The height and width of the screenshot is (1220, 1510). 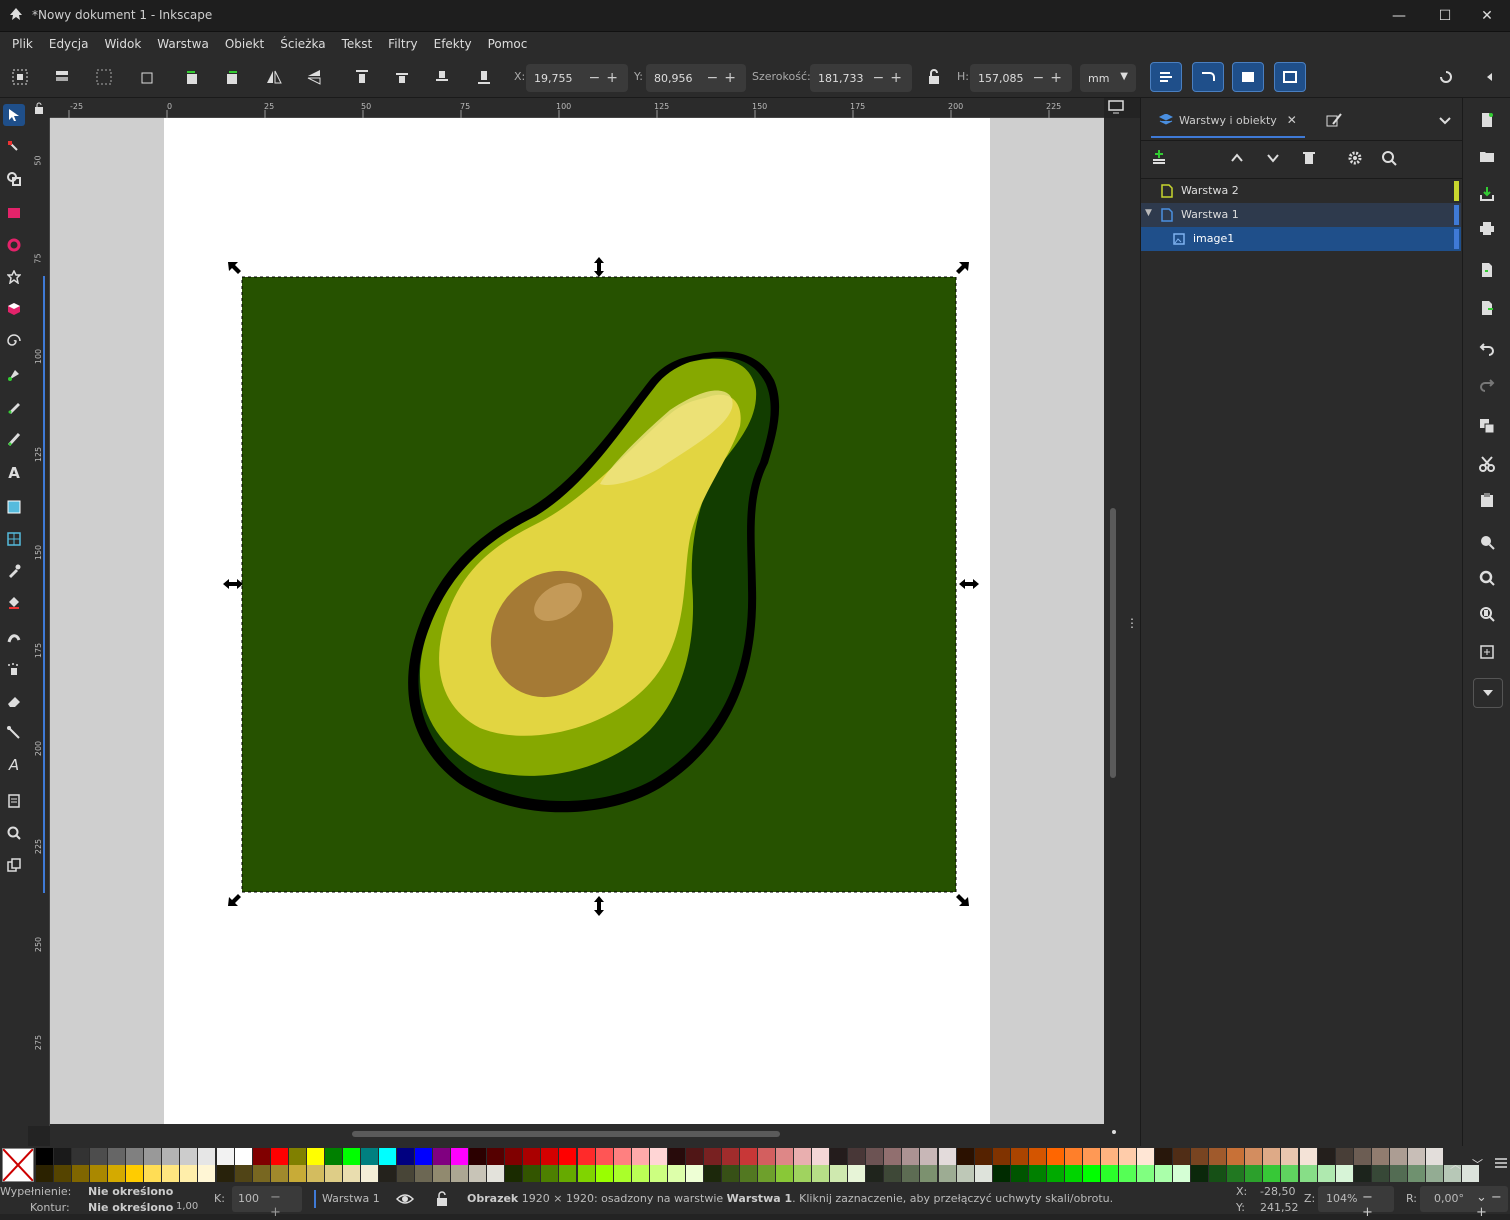 I want to click on paint-bucket-tool-icon, so click(x=14, y=603).